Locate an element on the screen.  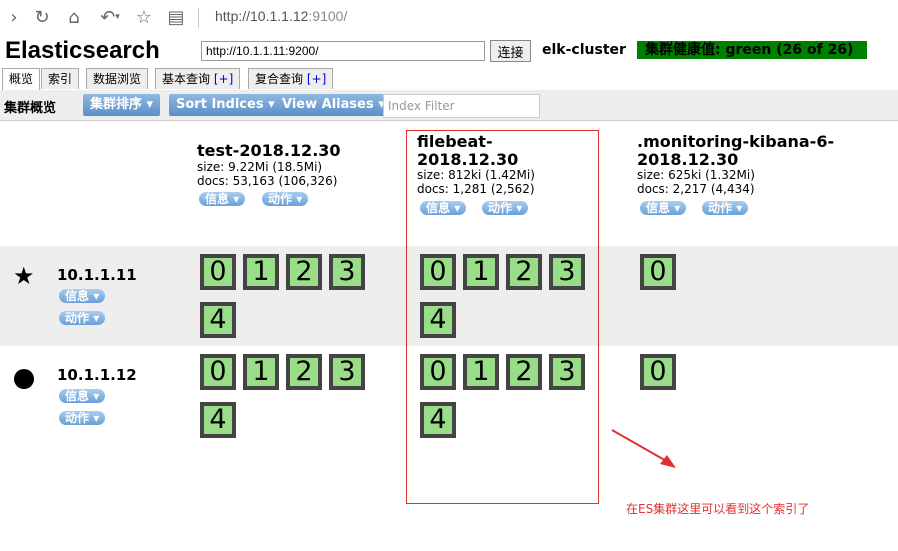
tab-basic-query: 基本查询 [+] is located at coordinates (198, 78).